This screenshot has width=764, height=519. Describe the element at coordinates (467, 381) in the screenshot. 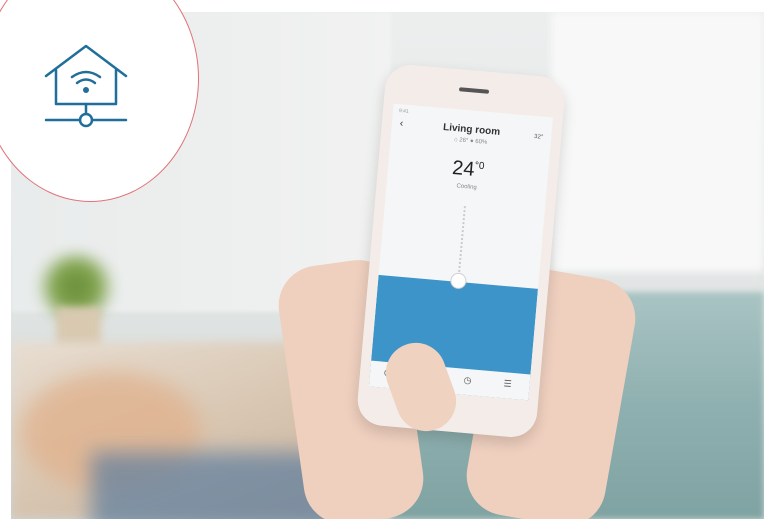

I see `timer-icon: ◷` at that location.